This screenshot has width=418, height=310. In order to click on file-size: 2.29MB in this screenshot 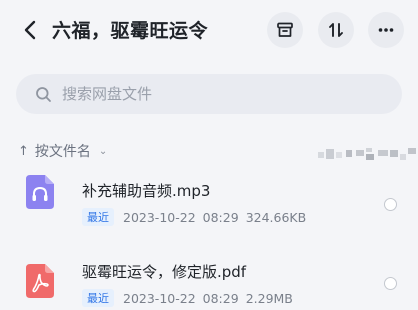, I will do `click(269, 298)`.